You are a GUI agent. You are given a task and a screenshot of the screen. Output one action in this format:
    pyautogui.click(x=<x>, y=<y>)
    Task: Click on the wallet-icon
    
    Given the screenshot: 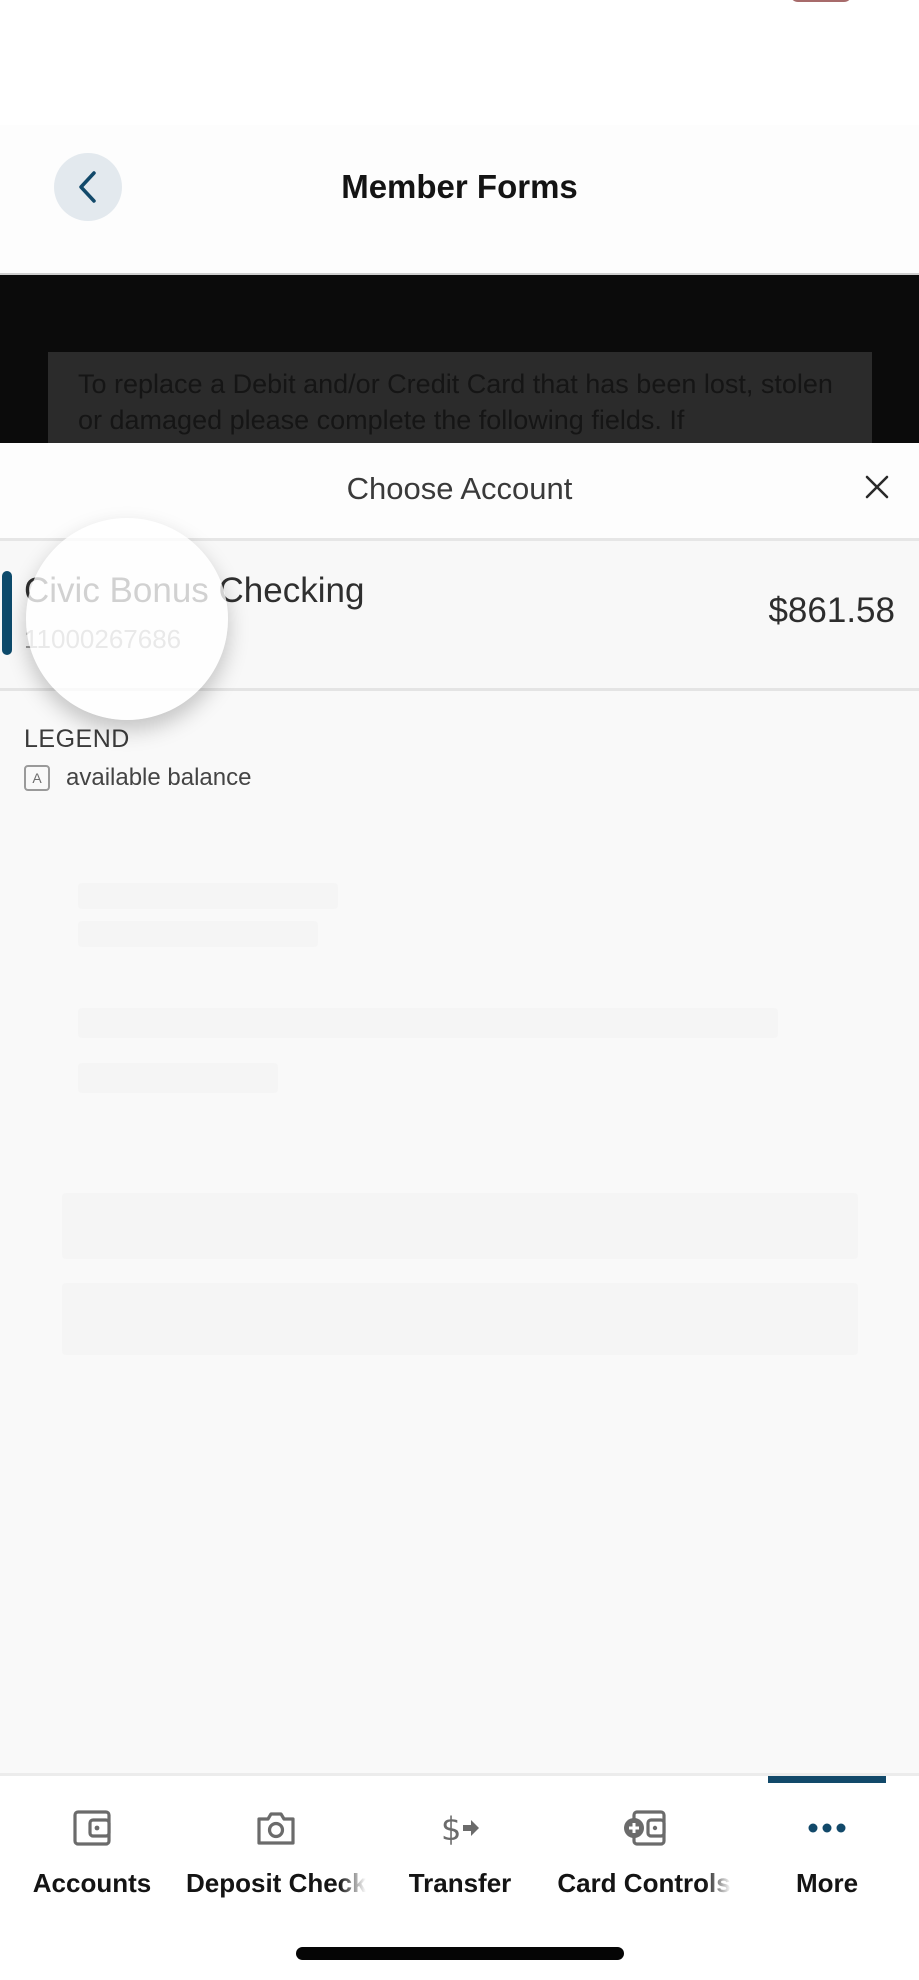 What is the action you would take?
    pyautogui.click(x=92, y=1828)
    